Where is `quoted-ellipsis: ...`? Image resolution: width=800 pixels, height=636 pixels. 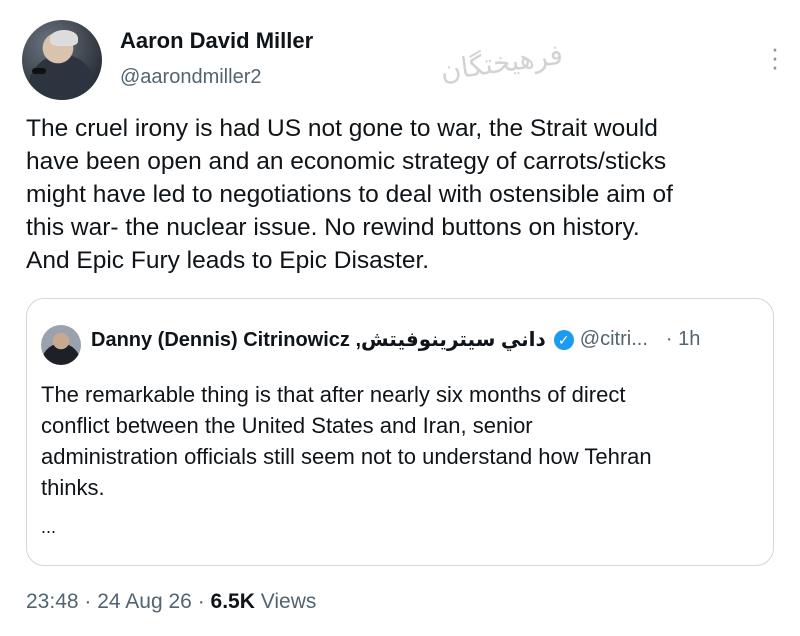 quoted-ellipsis: ... is located at coordinates (49, 527).